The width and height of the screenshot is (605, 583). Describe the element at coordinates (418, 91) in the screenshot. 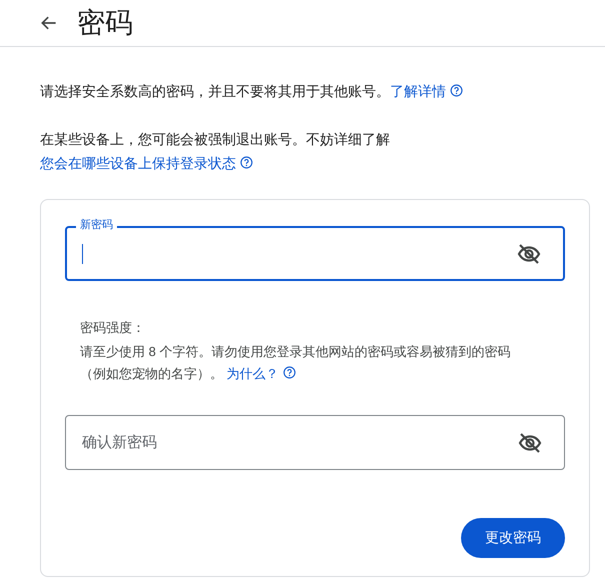

I see `link: 了解详情` at that location.